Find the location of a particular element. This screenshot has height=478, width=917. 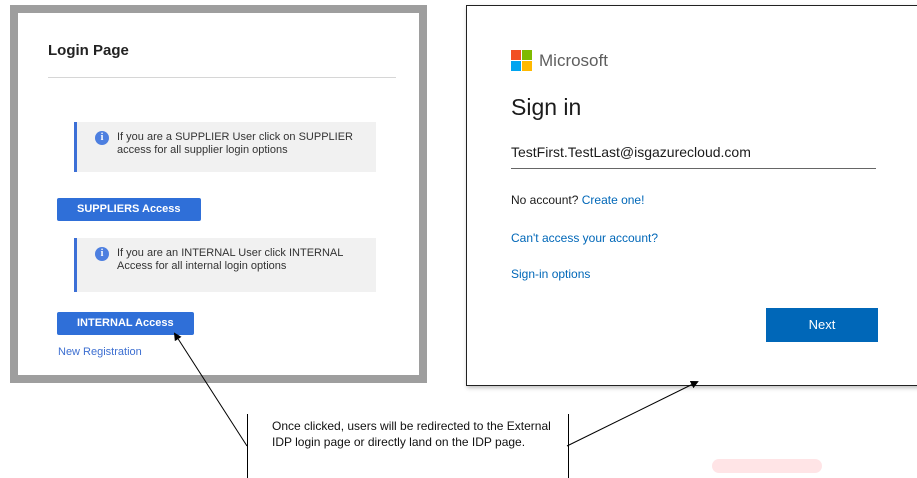

create-account-link: Create one! is located at coordinates (613, 200).